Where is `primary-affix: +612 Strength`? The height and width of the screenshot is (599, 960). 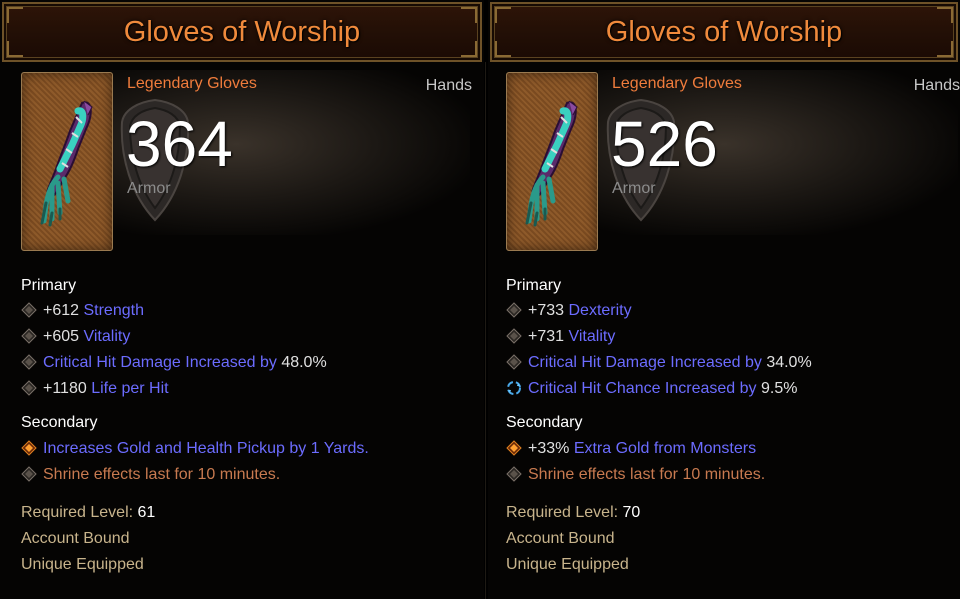 primary-affix: +612 Strength is located at coordinates (82, 313).